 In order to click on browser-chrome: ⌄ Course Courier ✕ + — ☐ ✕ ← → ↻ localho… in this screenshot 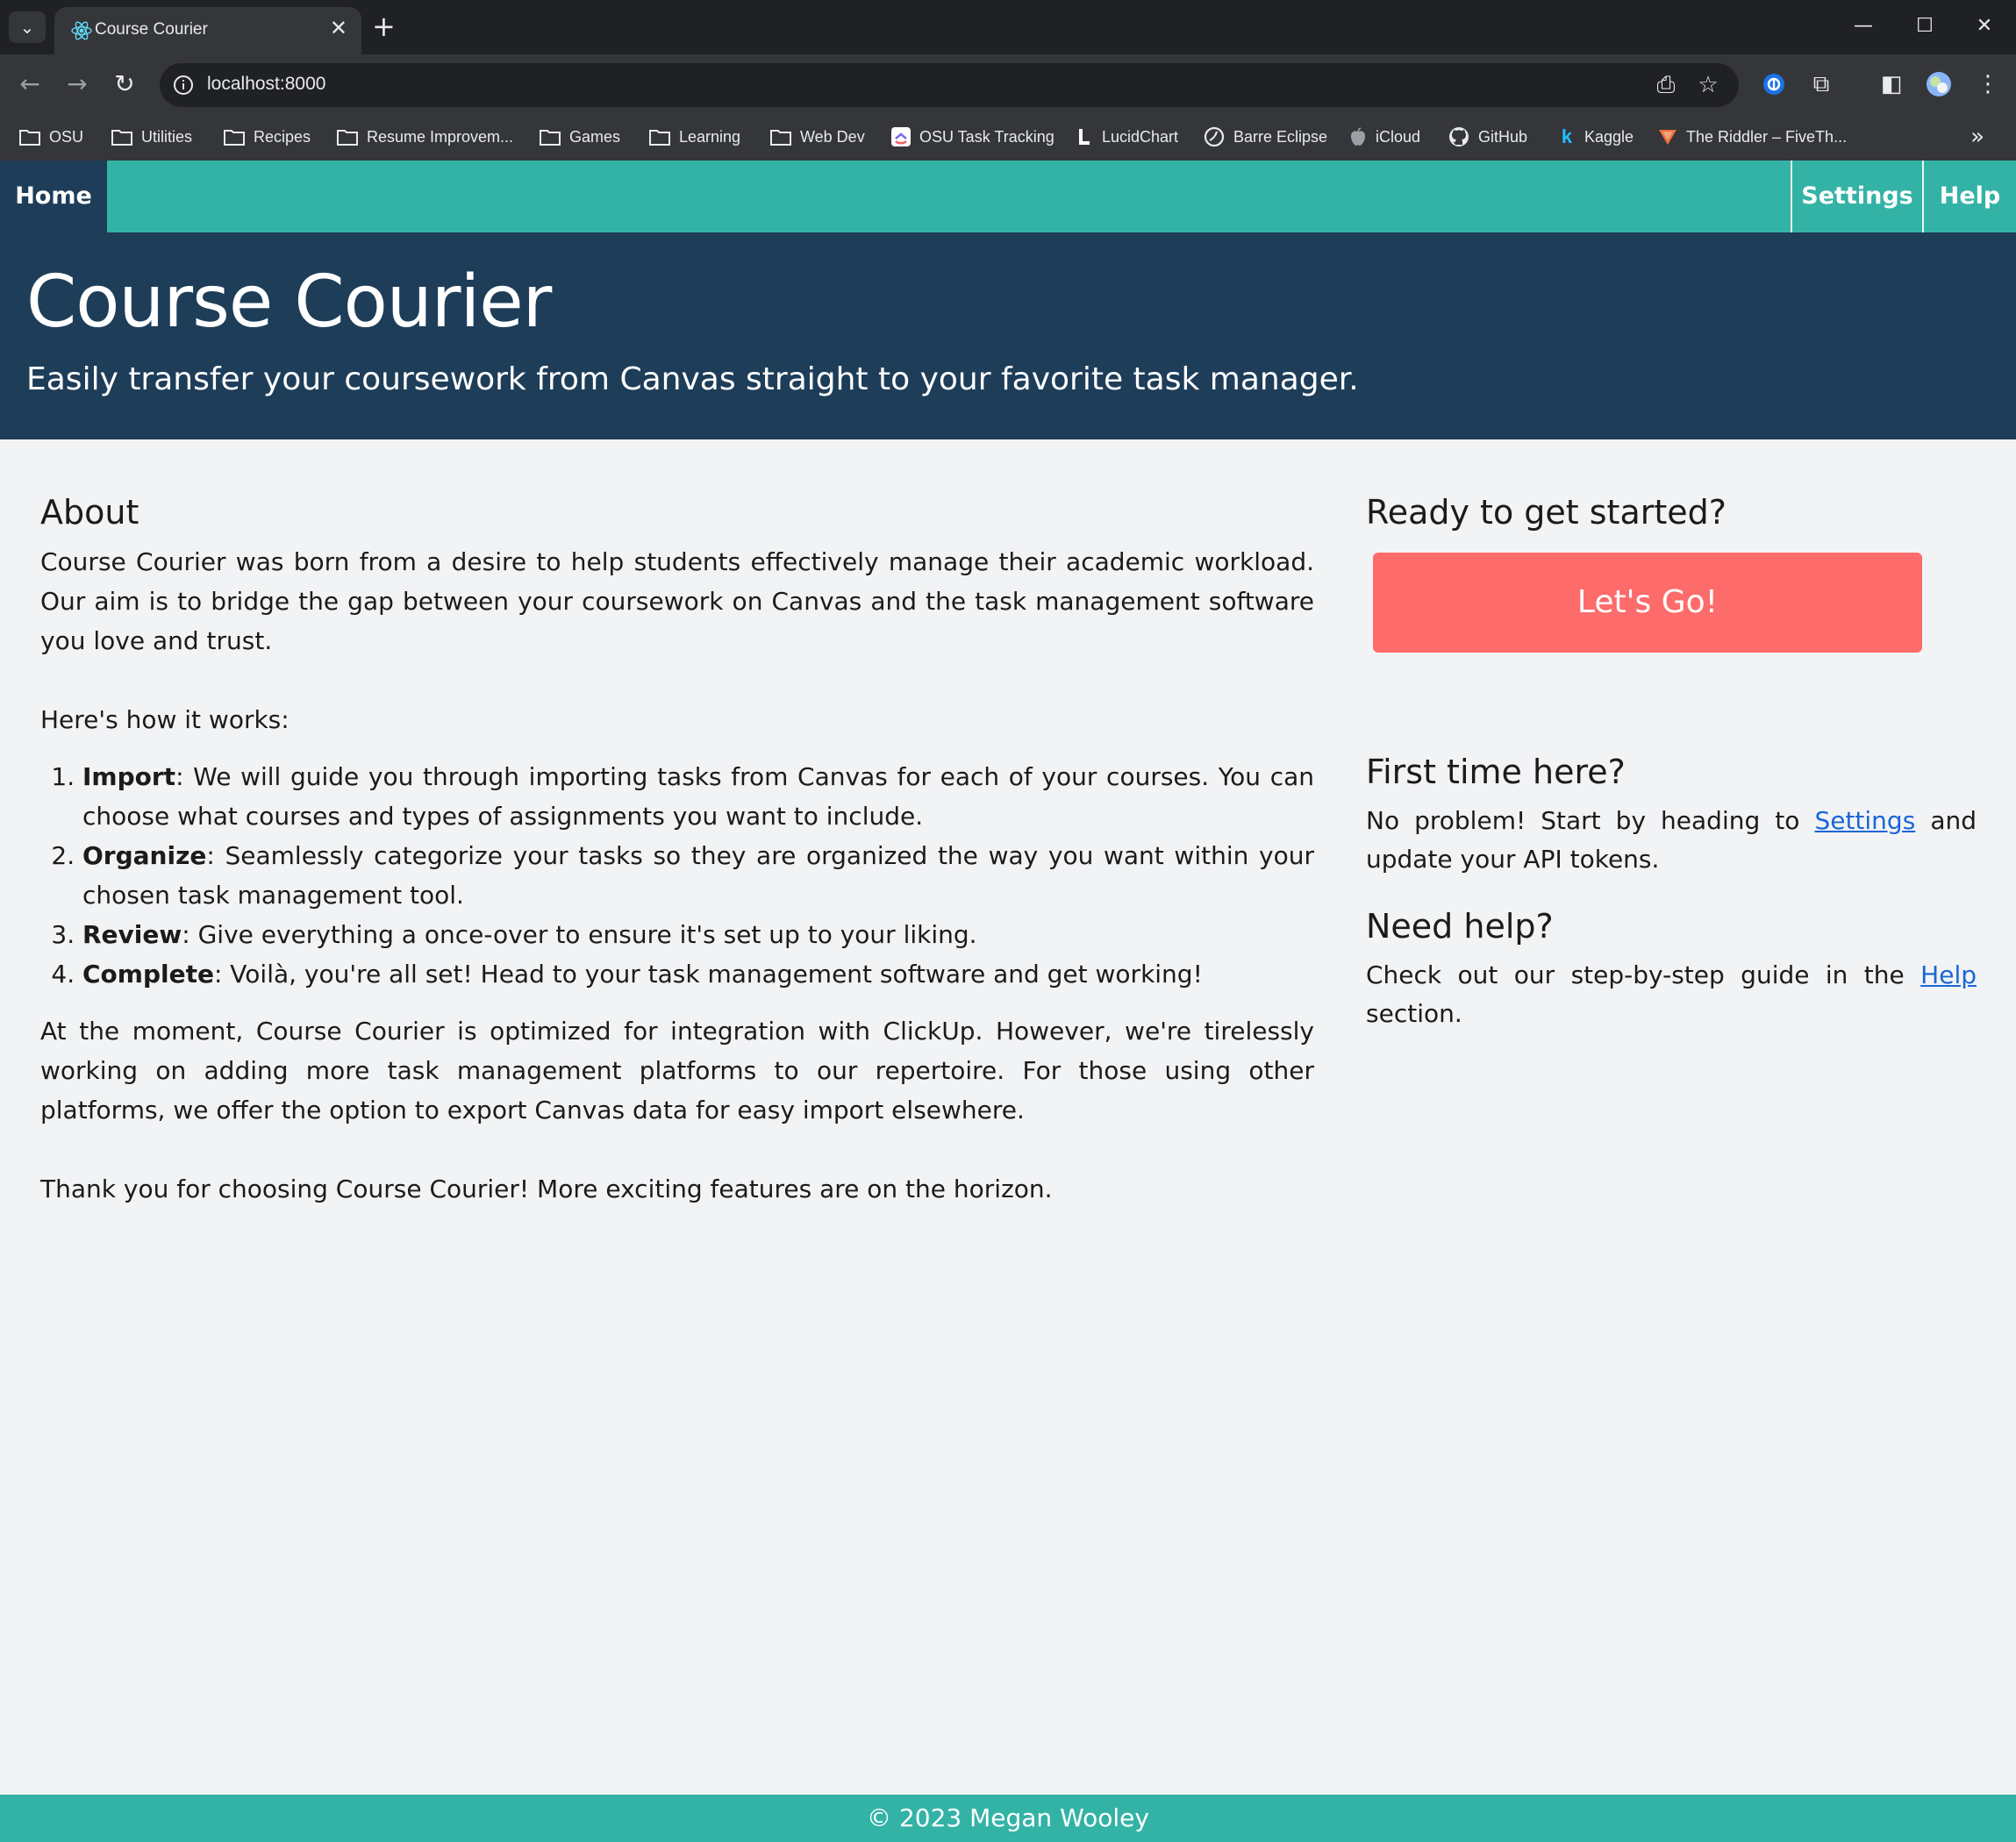, I will do `click(1008, 80)`.